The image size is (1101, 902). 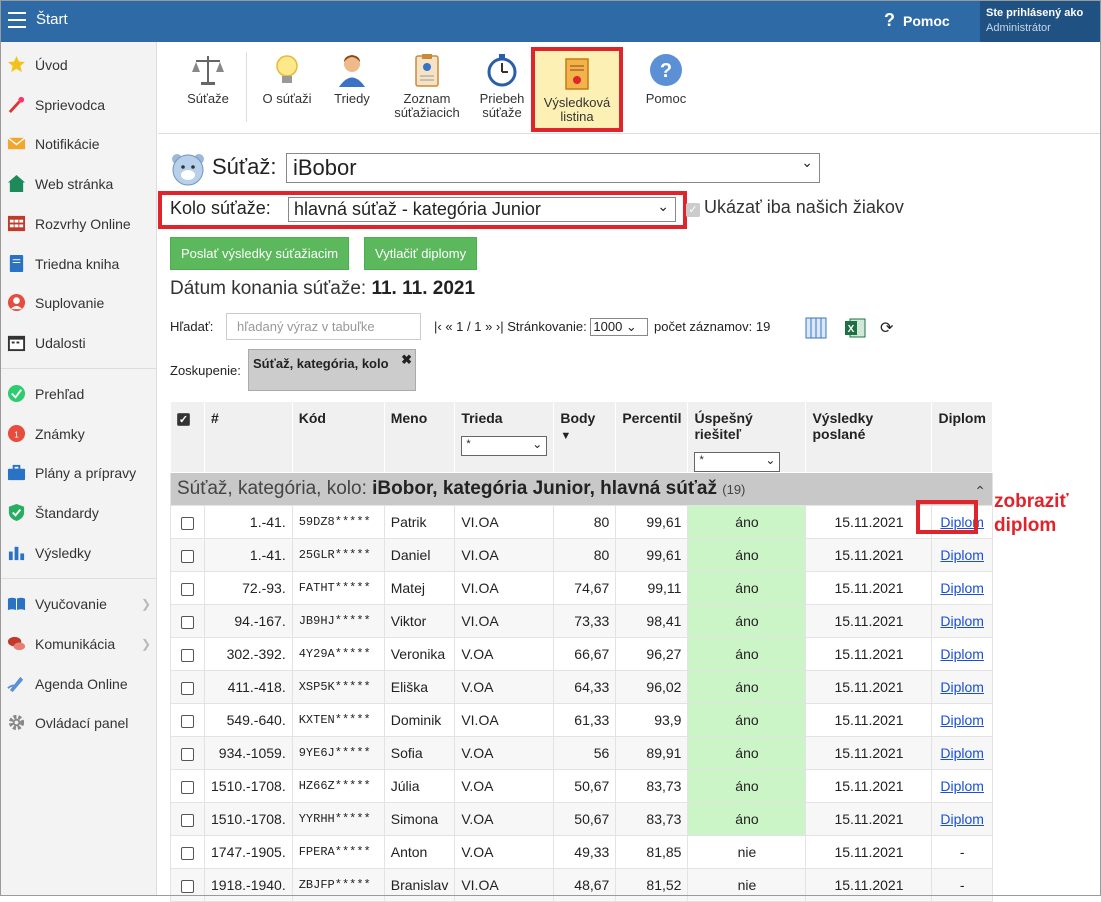 I want to click on sidebar-item-notifikacie: Notifikácie, so click(x=78, y=144).